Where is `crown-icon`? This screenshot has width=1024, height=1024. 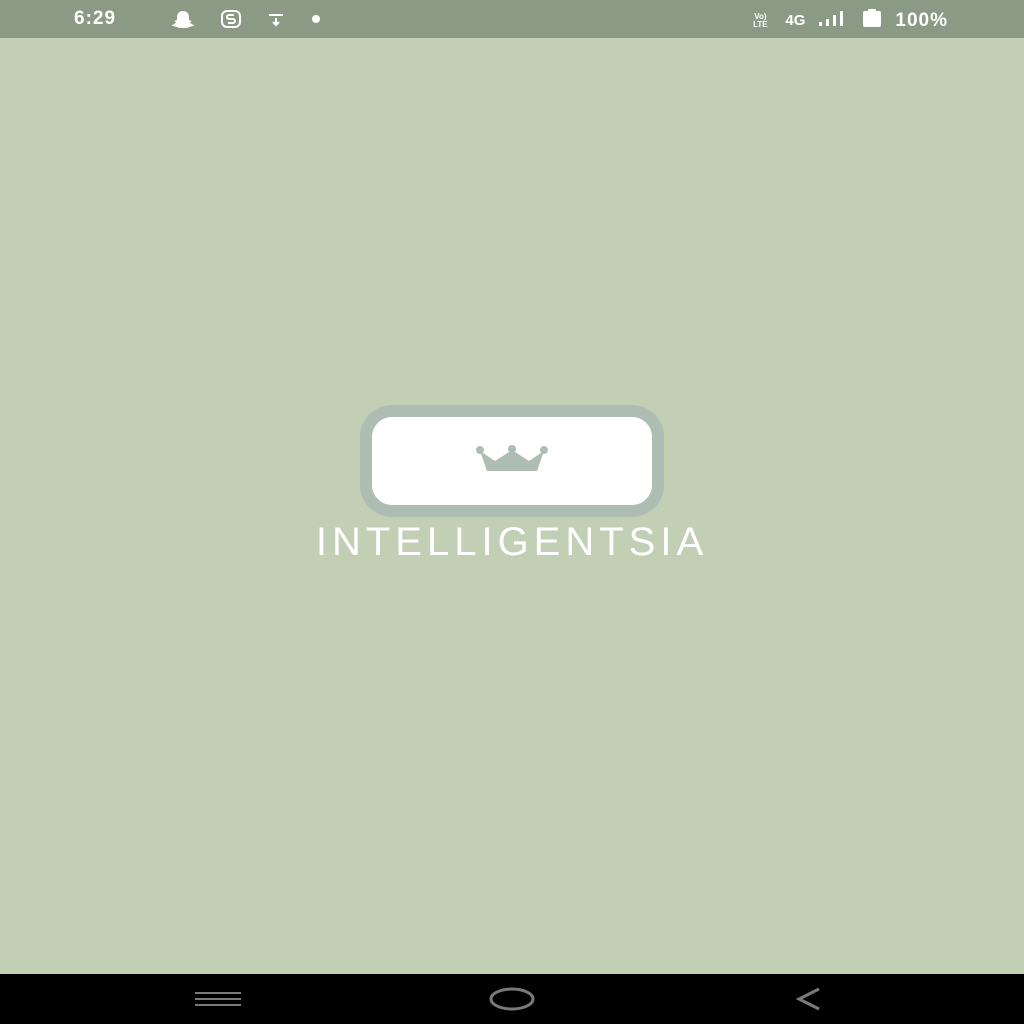
crown-icon is located at coordinates (512, 461).